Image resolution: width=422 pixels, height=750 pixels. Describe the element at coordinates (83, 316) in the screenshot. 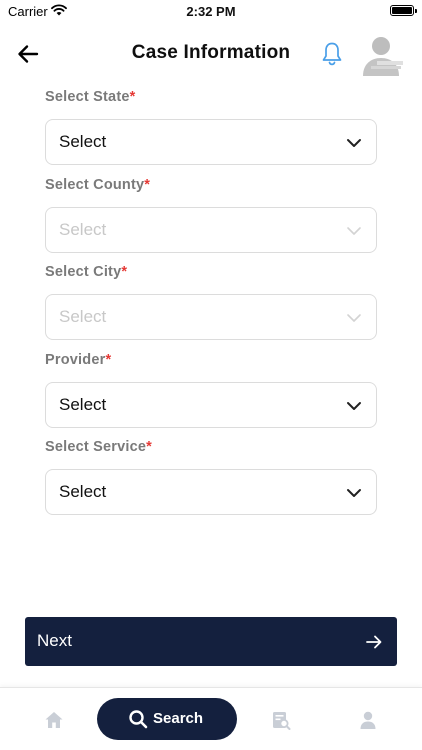

I see `city-select-value: Select` at that location.